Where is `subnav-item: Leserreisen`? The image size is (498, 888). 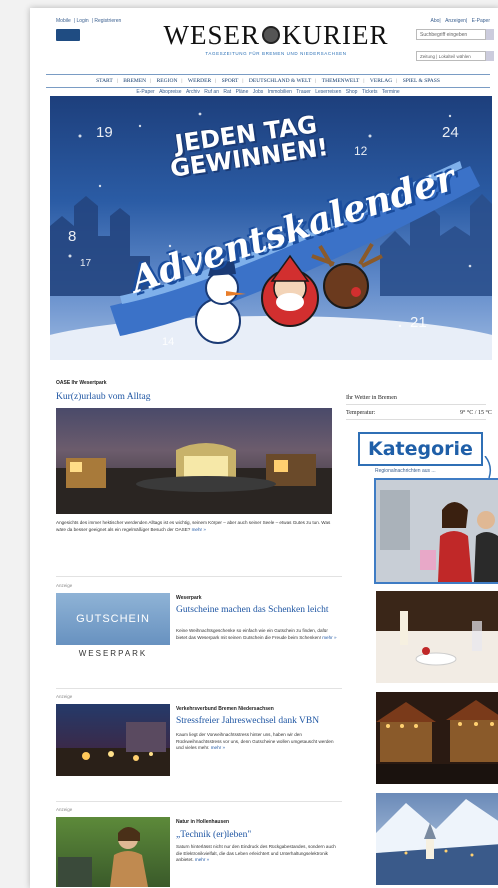 subnav-item: Leserreisen is located at coordinates (328, 92).